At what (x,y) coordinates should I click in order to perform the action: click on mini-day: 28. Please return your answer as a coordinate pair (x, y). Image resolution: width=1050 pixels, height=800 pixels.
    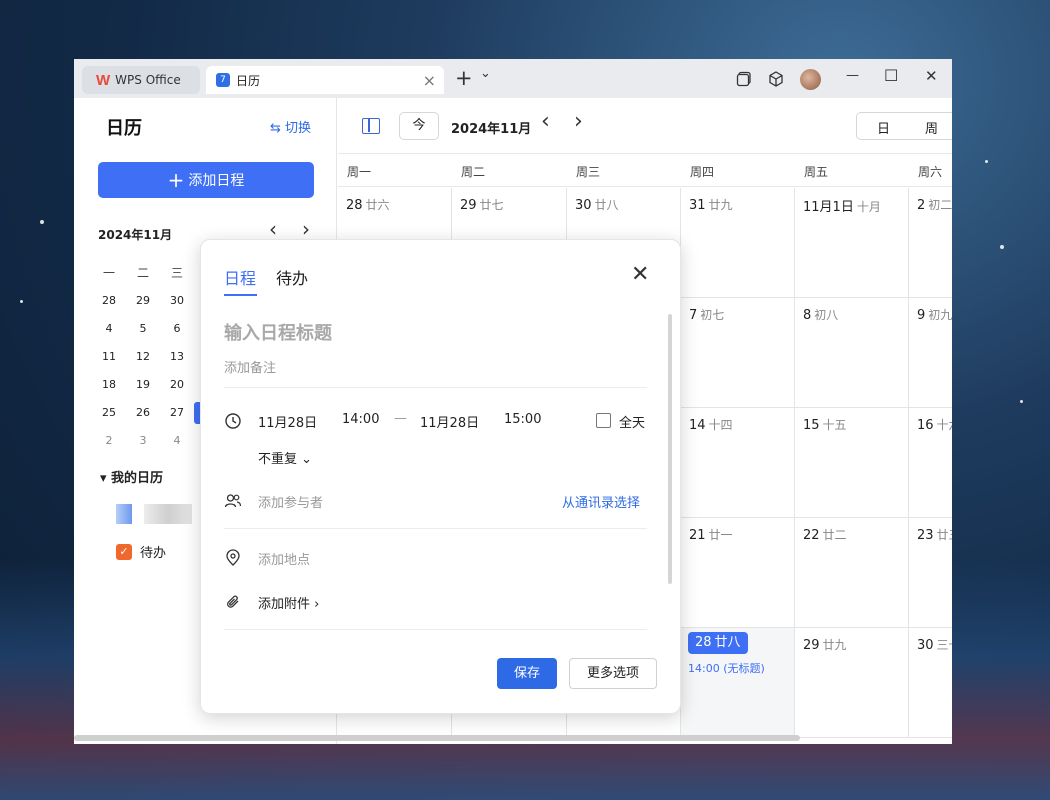
    Looking at the image, I should click on (109, 300).